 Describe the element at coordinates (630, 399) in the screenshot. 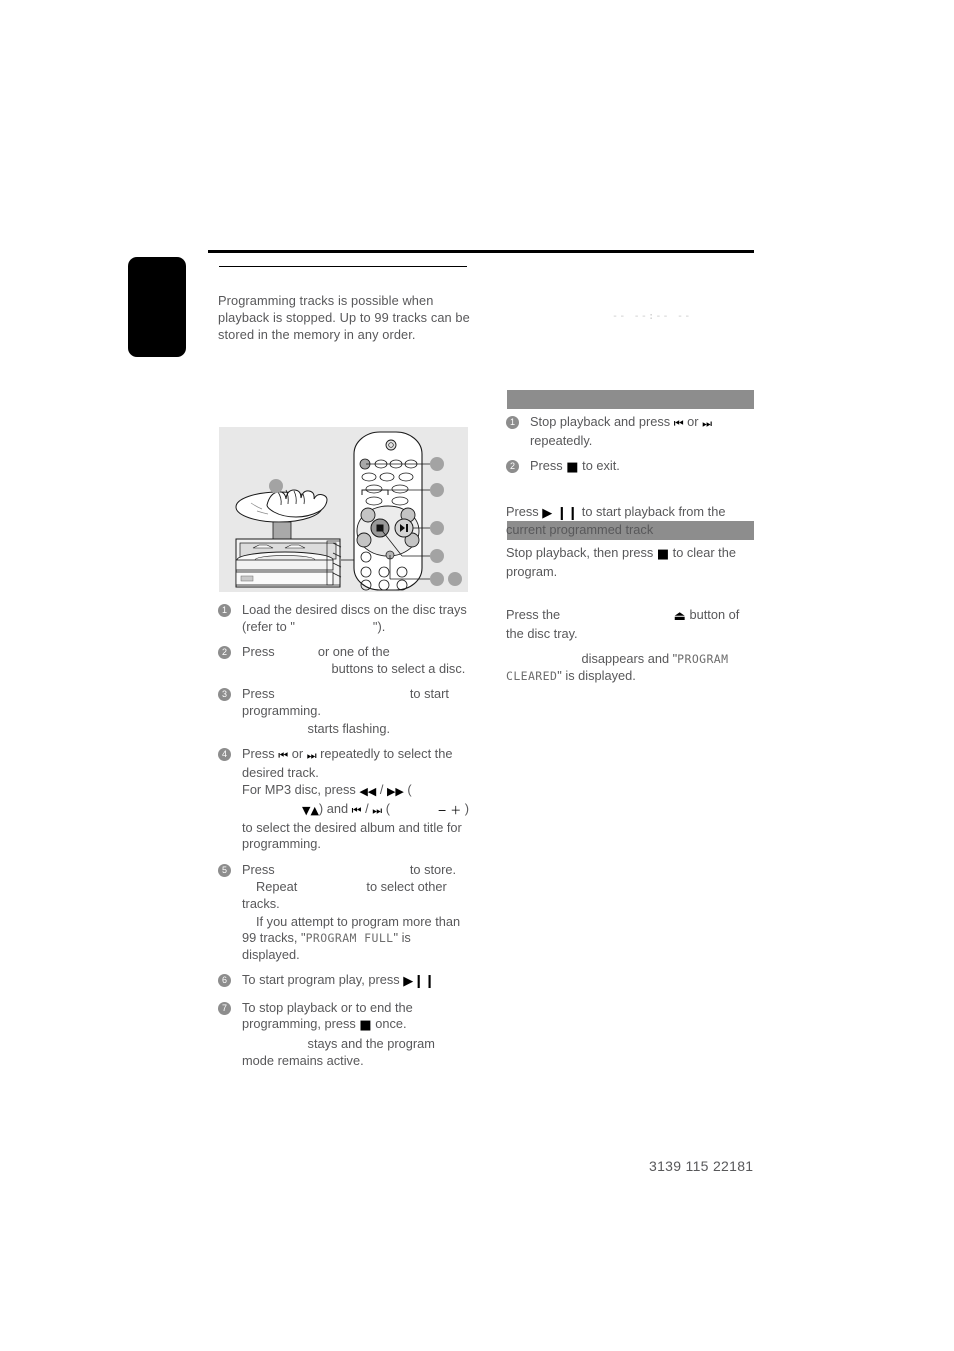

I see `review-section-heading-bar` at that location.